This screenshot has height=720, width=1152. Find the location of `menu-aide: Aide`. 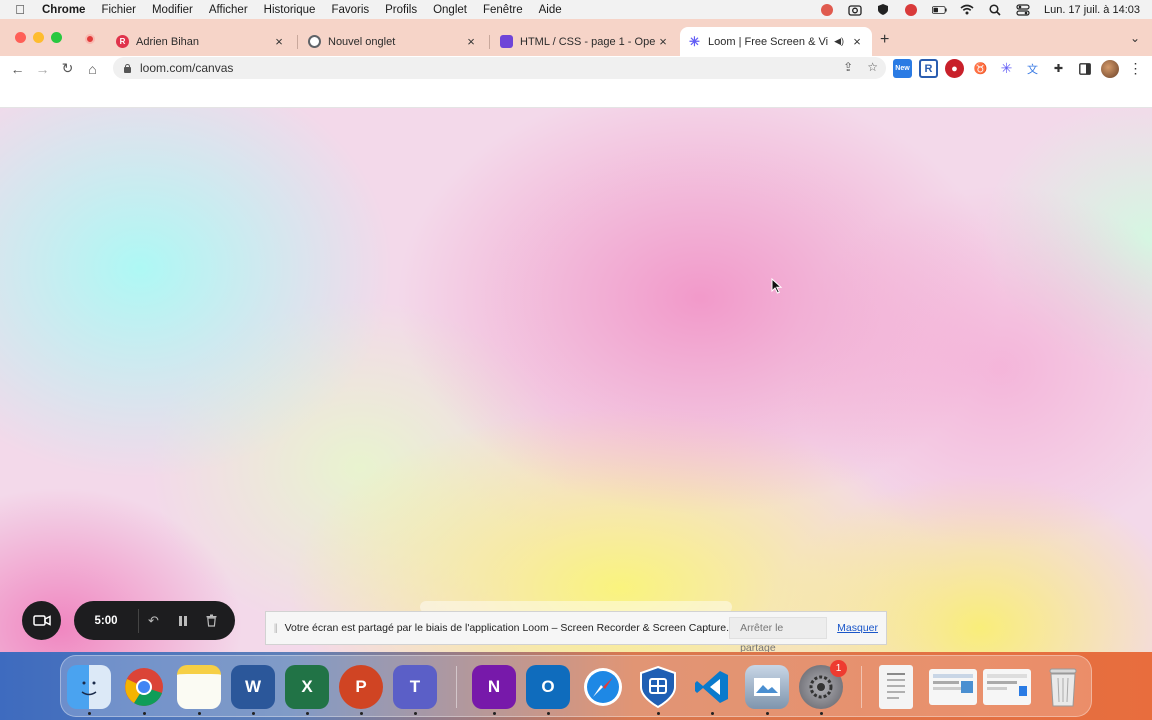

menu-aide: Aide is located at coordinates (550, 10).